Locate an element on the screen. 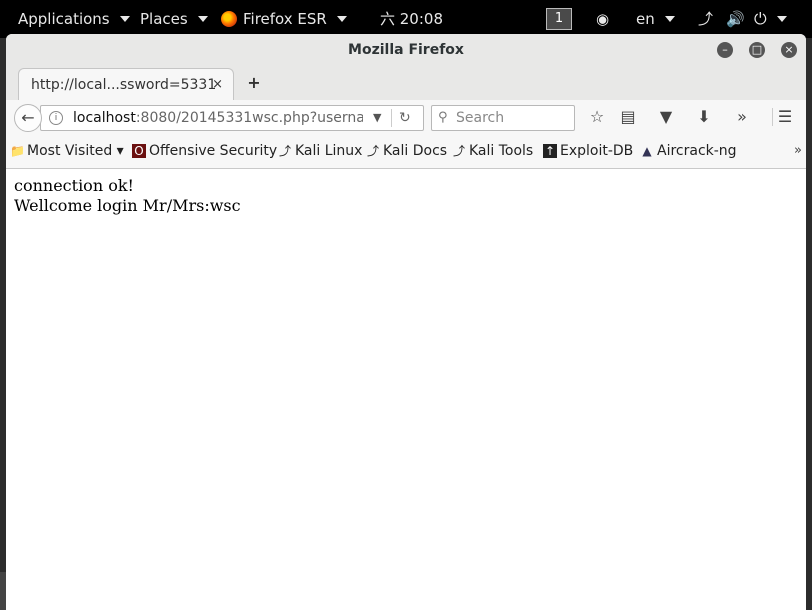  welcome-message-text: Wellcome login Mr/Mrs:wsc is located at coordinates (127, 205).